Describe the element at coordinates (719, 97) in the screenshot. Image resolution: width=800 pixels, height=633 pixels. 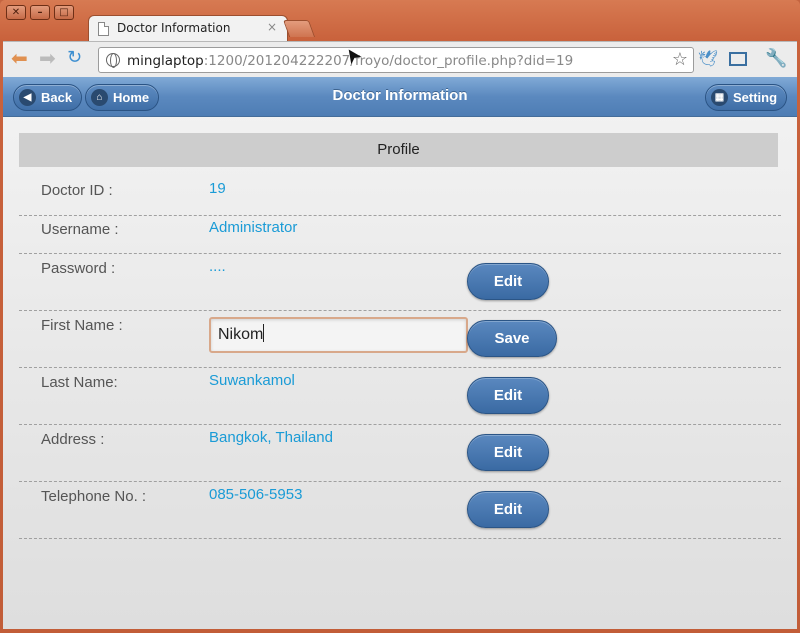
I see `grid-icon: ▦` at that location.